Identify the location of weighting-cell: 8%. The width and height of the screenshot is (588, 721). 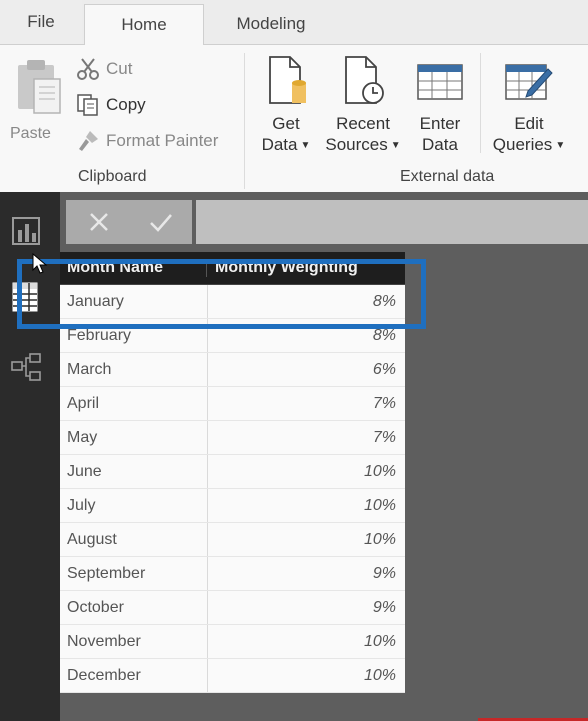
(384, 335).